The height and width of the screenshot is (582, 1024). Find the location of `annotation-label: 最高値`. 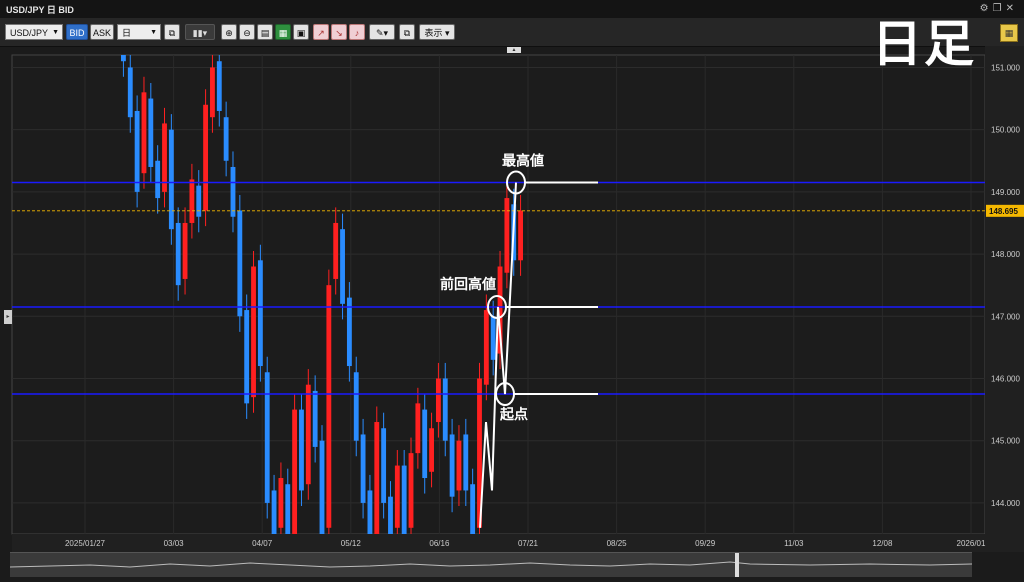

annotation-label: 最高値 is located at coordinates (523, 161).